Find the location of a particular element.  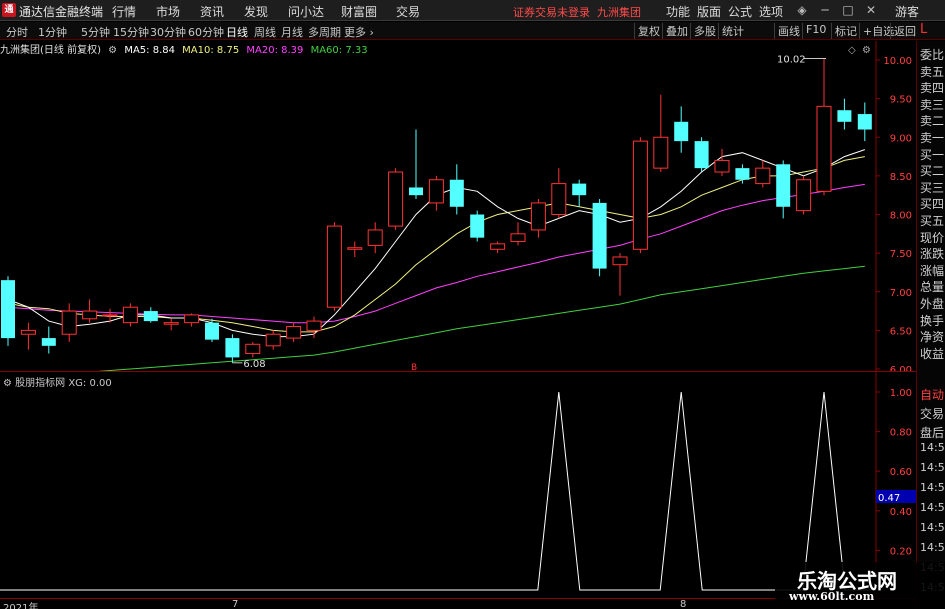

side-item: 现价 is located at coordinates (932, 237).